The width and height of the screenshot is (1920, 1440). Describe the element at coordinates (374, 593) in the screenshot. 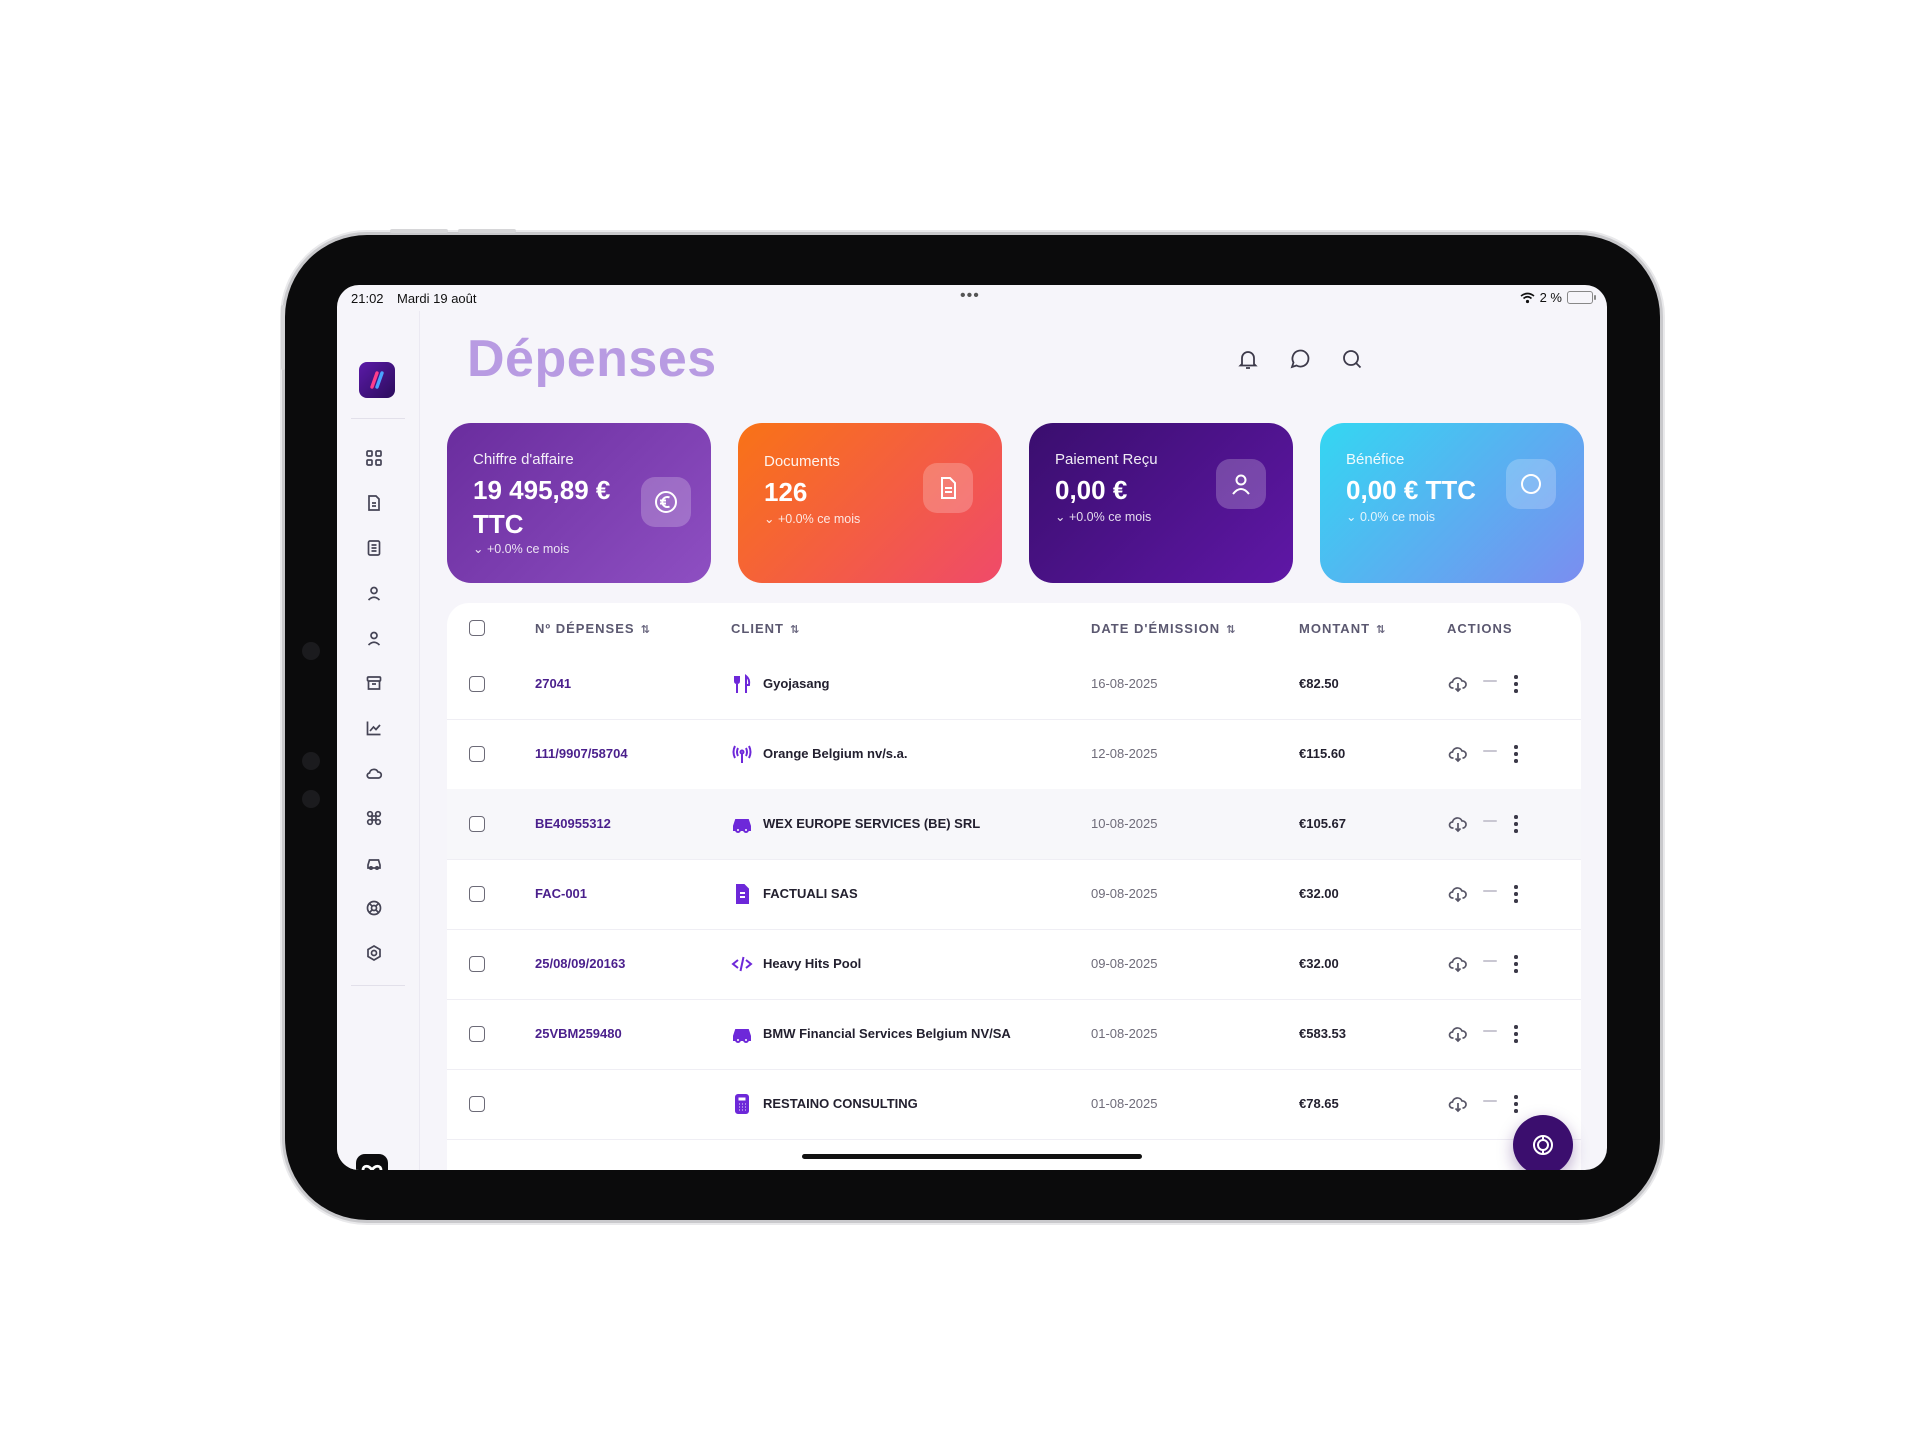

I see `user-icon` at that location.